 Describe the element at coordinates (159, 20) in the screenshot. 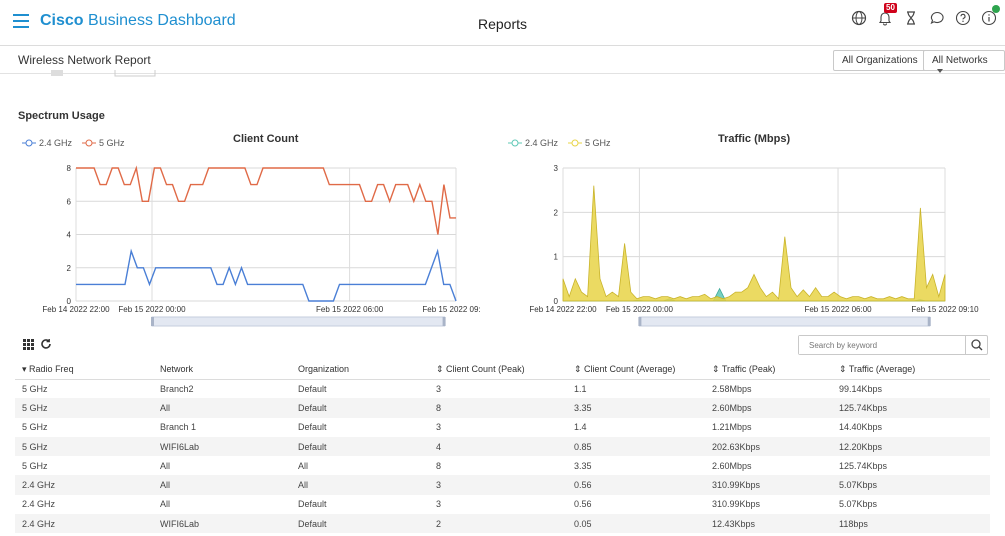

I see `brand-rest: Business Dashboard` at that location.